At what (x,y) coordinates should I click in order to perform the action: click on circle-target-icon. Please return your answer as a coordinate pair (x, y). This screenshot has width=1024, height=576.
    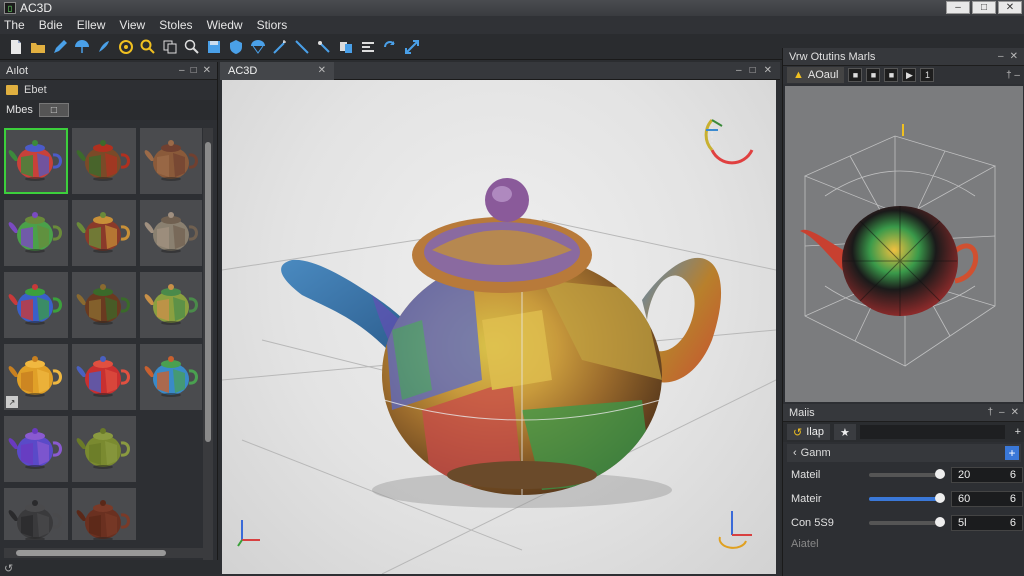
    Looking at the image, I should click on (126, 47).